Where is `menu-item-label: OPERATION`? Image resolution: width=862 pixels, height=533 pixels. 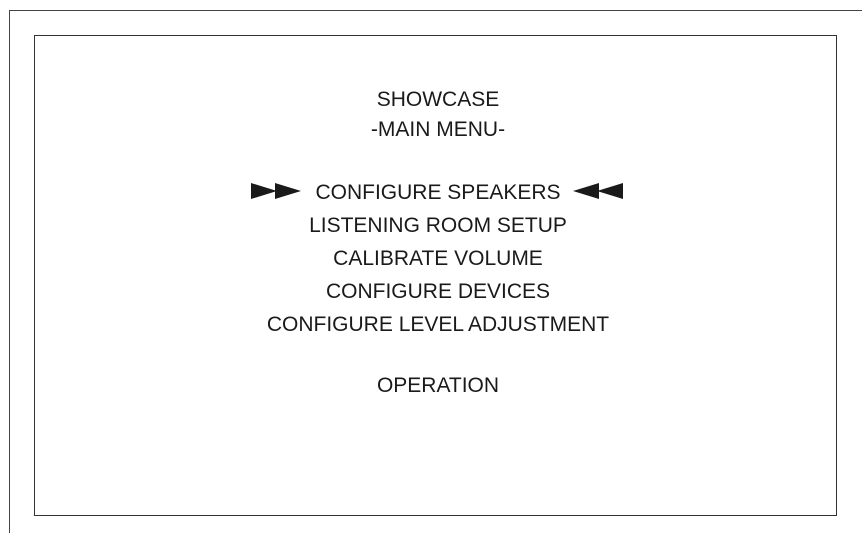 menu-item-label: OPERATION is located at coordinates (438, 385).